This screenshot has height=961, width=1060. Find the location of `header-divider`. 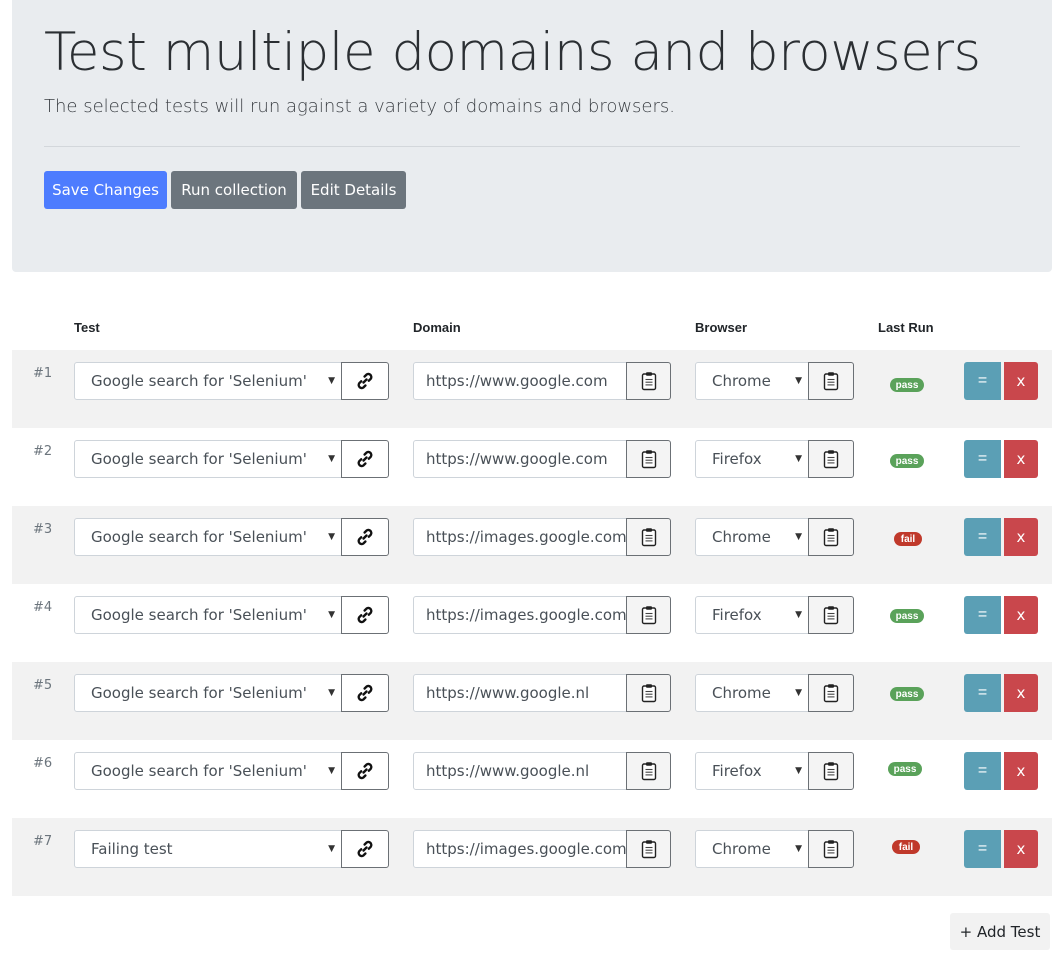

header-divider is located at coordinates (532, 146).